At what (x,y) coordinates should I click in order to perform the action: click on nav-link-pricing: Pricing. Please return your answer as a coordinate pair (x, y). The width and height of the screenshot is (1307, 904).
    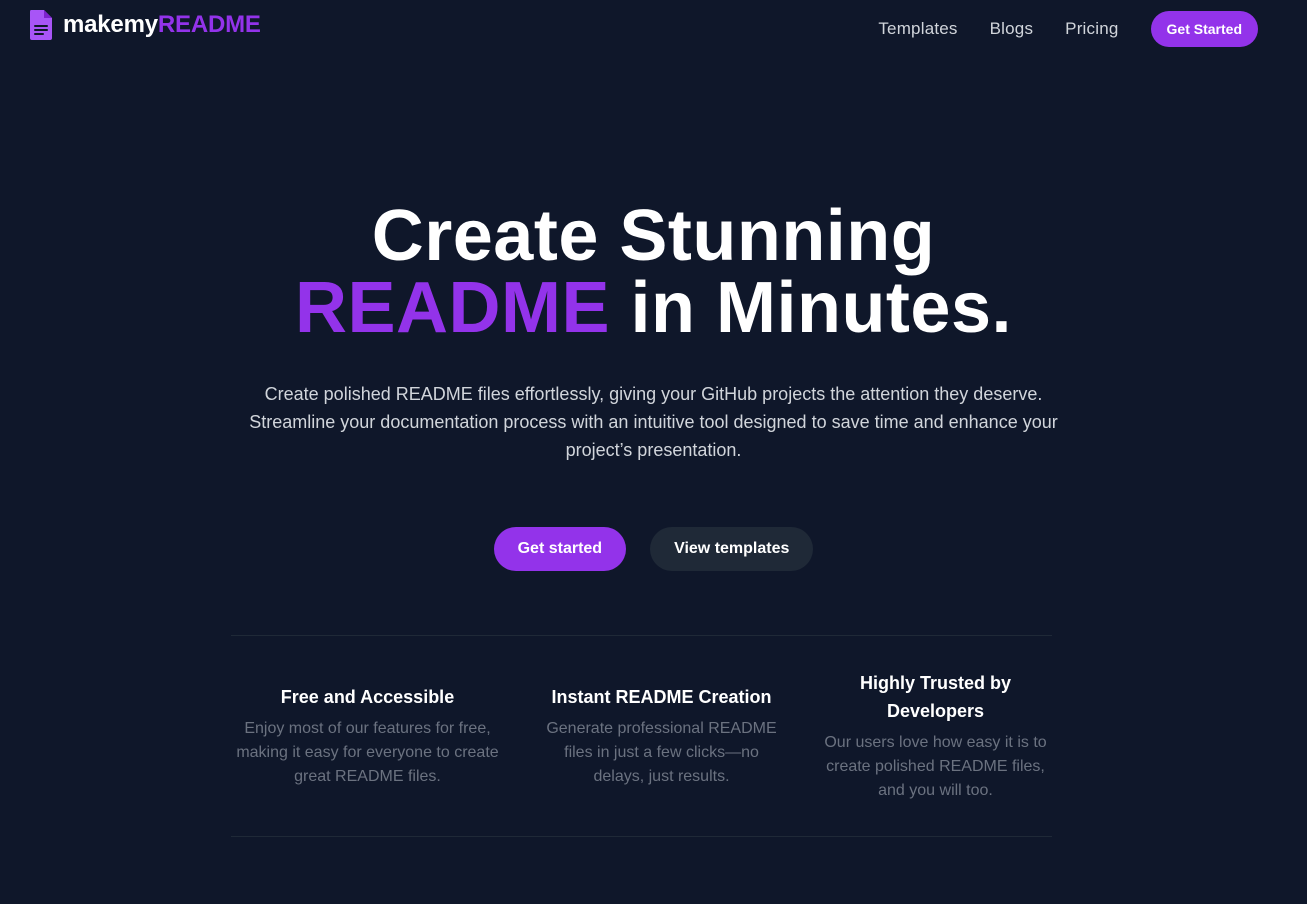
    Looking at the image, I should click on (1091, 29).